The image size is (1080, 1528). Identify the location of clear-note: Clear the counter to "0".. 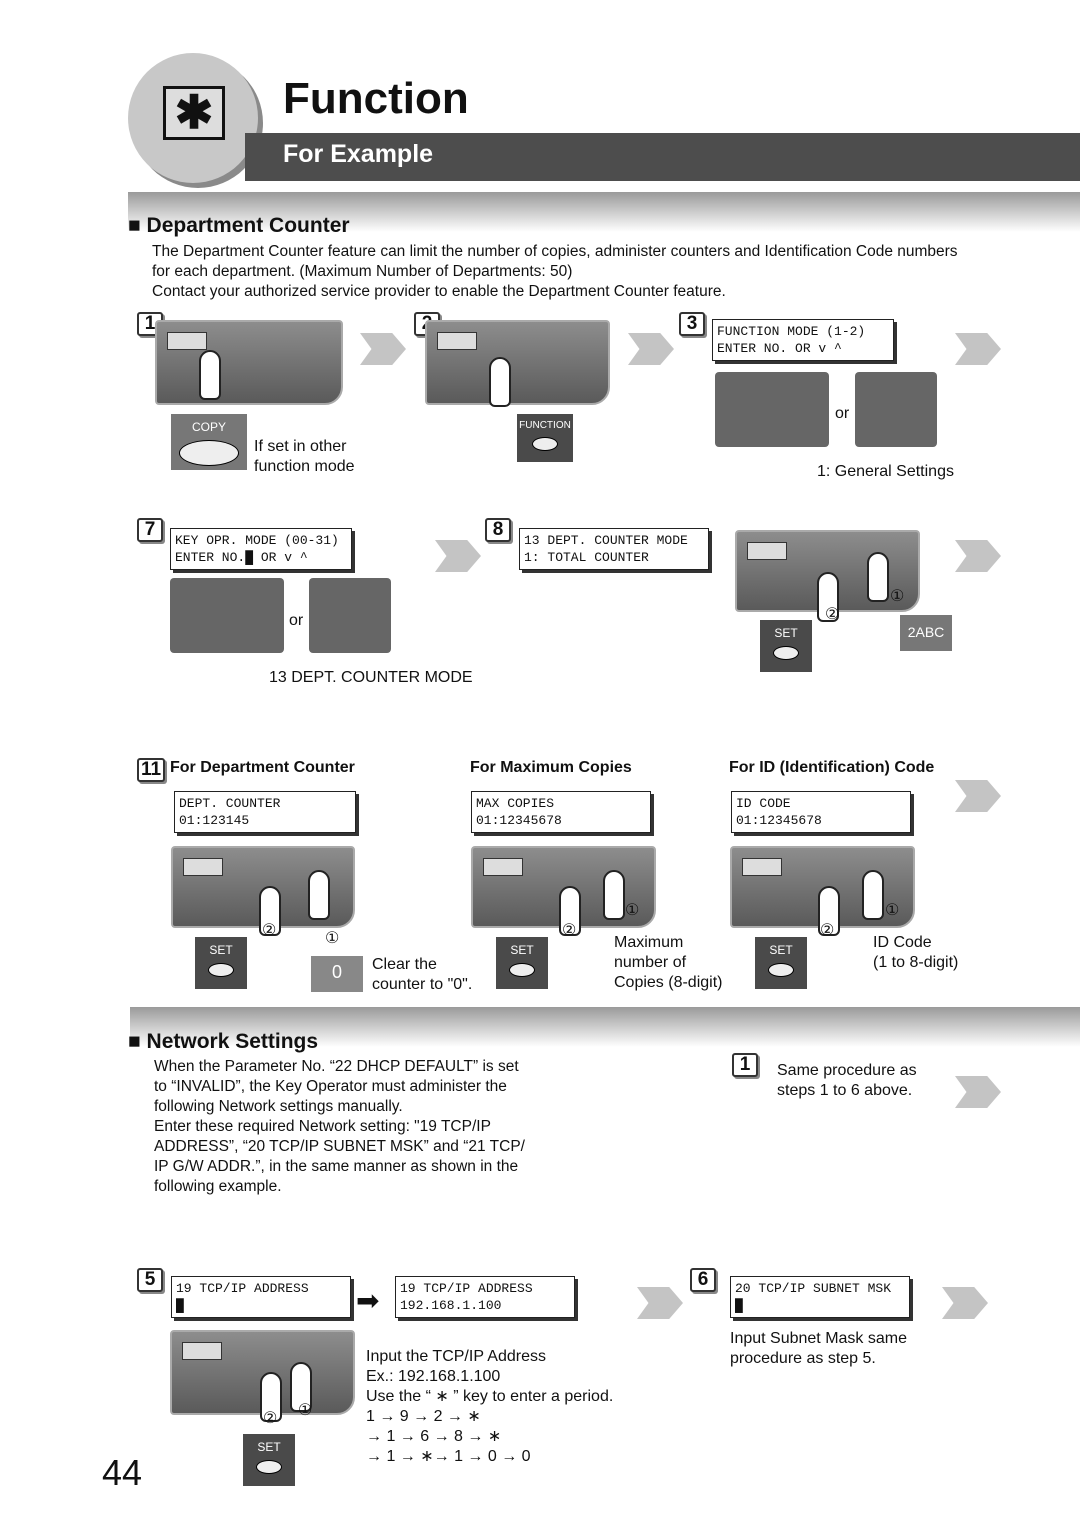
(422, 975).